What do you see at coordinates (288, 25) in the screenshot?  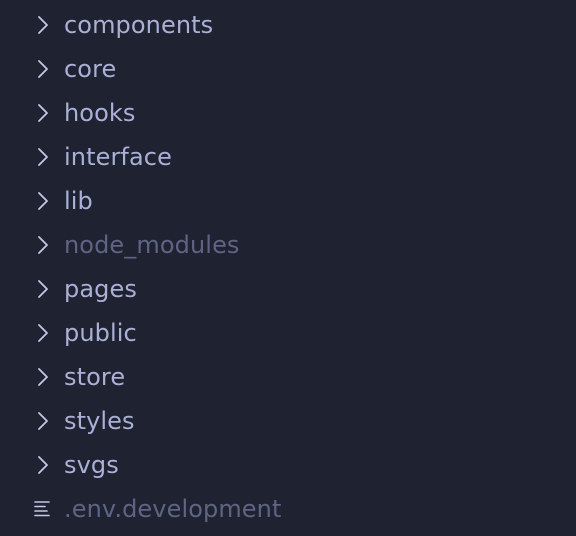 I see `folder-components: components` at bounding box center [288, 25].